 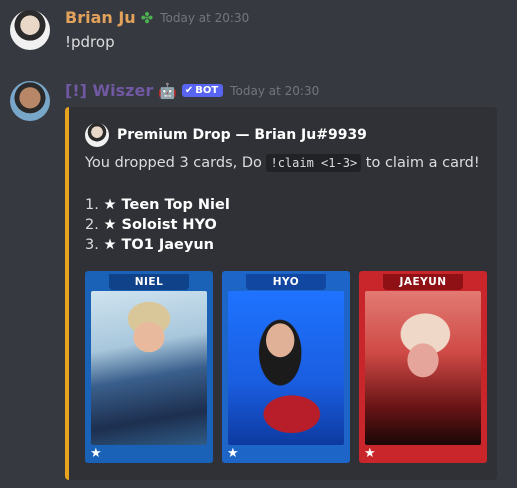 I want to click on list-item: 2. ★ Soloist HYO, so click(x=151, y=225).